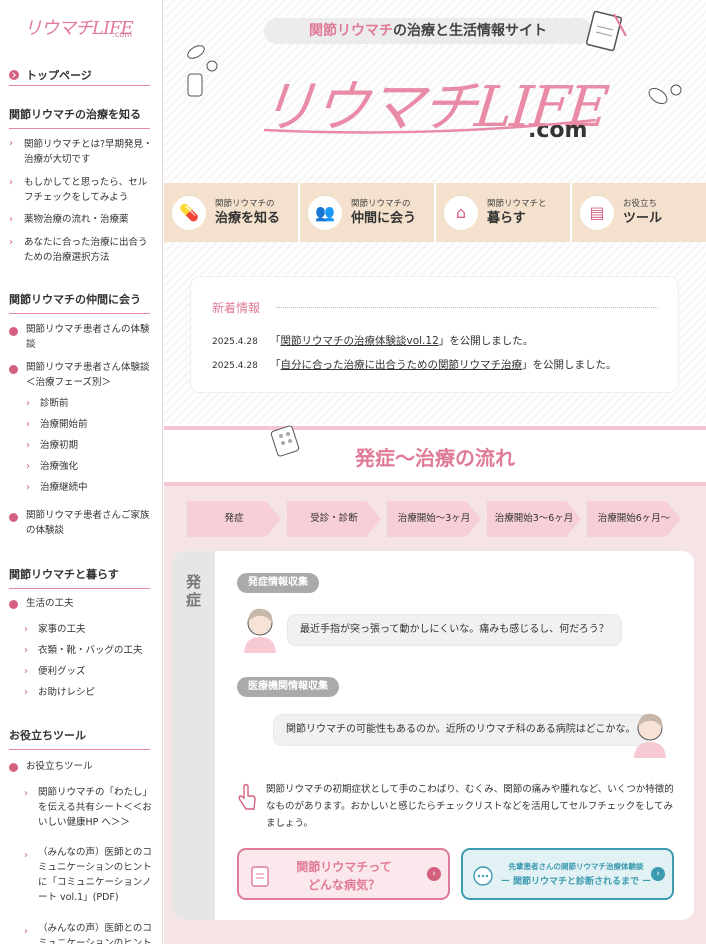 The width and height of the screenshot is (706, 944). What do you see at coordinates (202, 71) in the screenshot?
I see `pills-icon` at bounding box center [202, 71].